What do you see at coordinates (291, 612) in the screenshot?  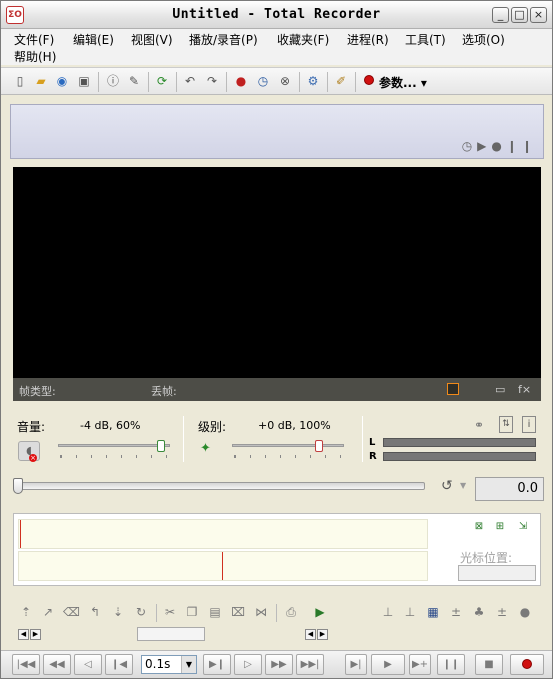 I see `print-icon: ⎙` at bounding box center [291, 612].